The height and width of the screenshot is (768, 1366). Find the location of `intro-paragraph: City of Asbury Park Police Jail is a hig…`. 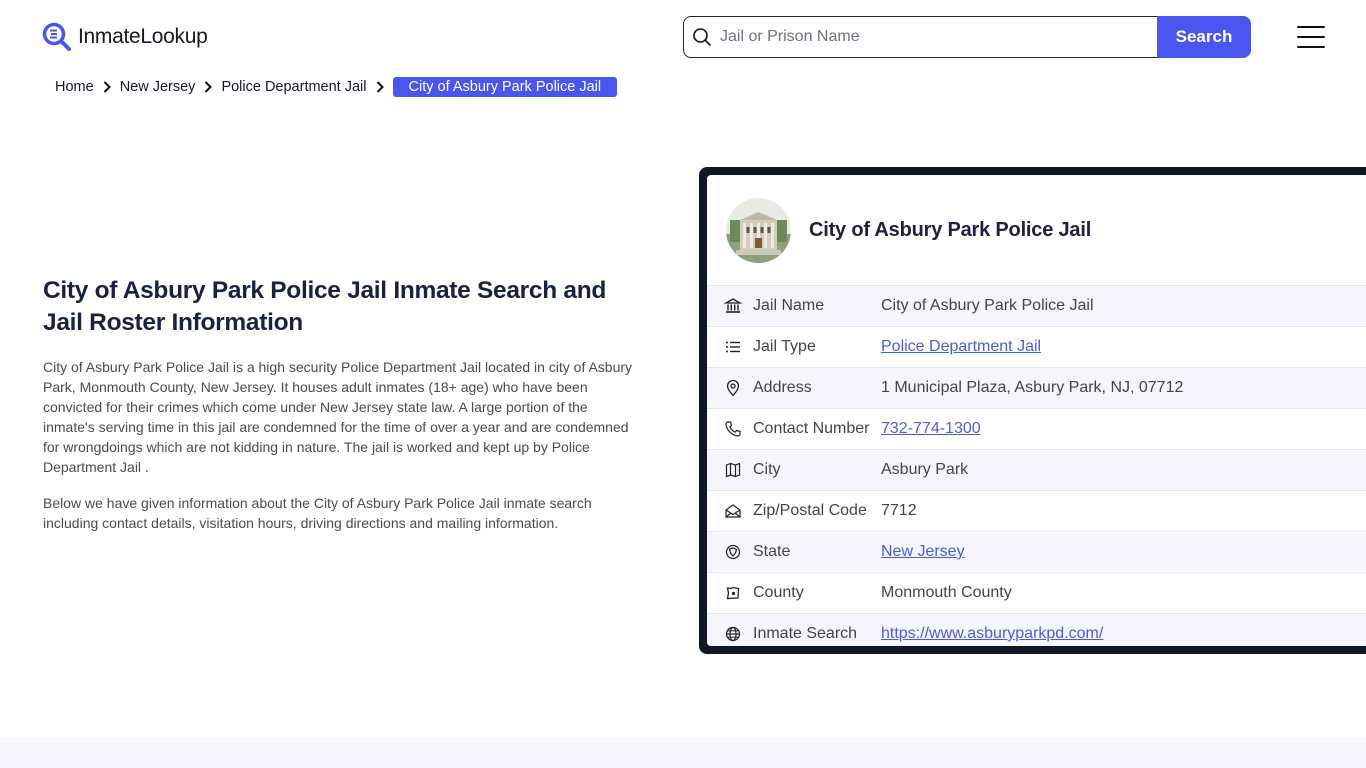

intro-paragraph: City of Asbury Park Police Jail is a hig… is located at coordinates (338, 417).